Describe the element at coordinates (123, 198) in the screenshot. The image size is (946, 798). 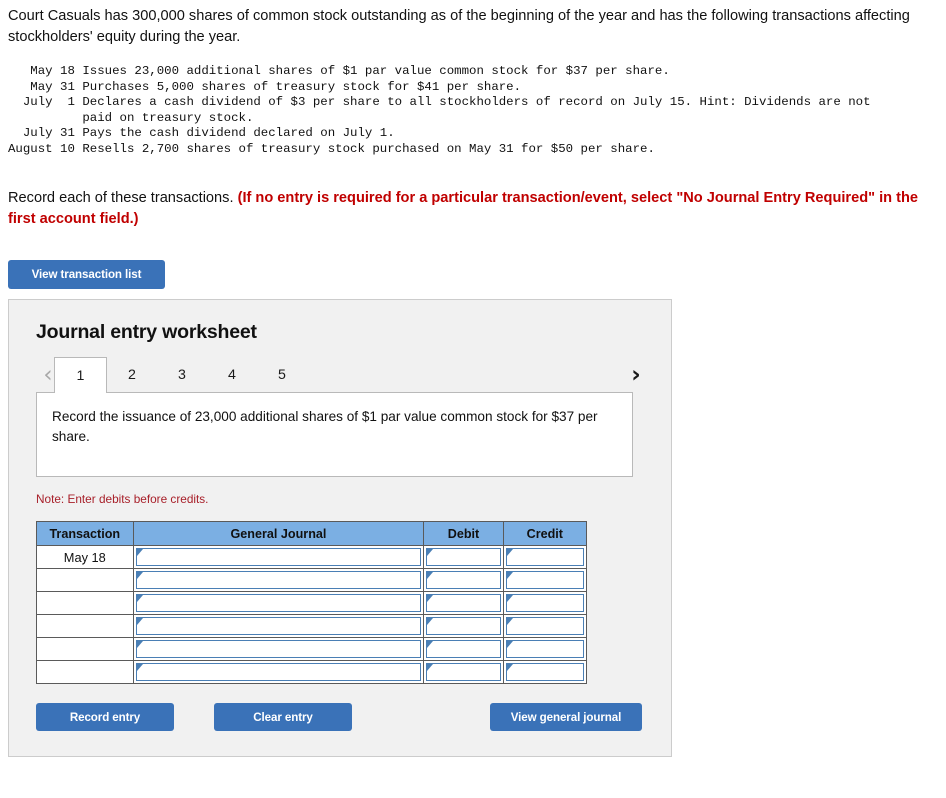
I see `record-instruction-lead: Record each of these transactions.` at that location.